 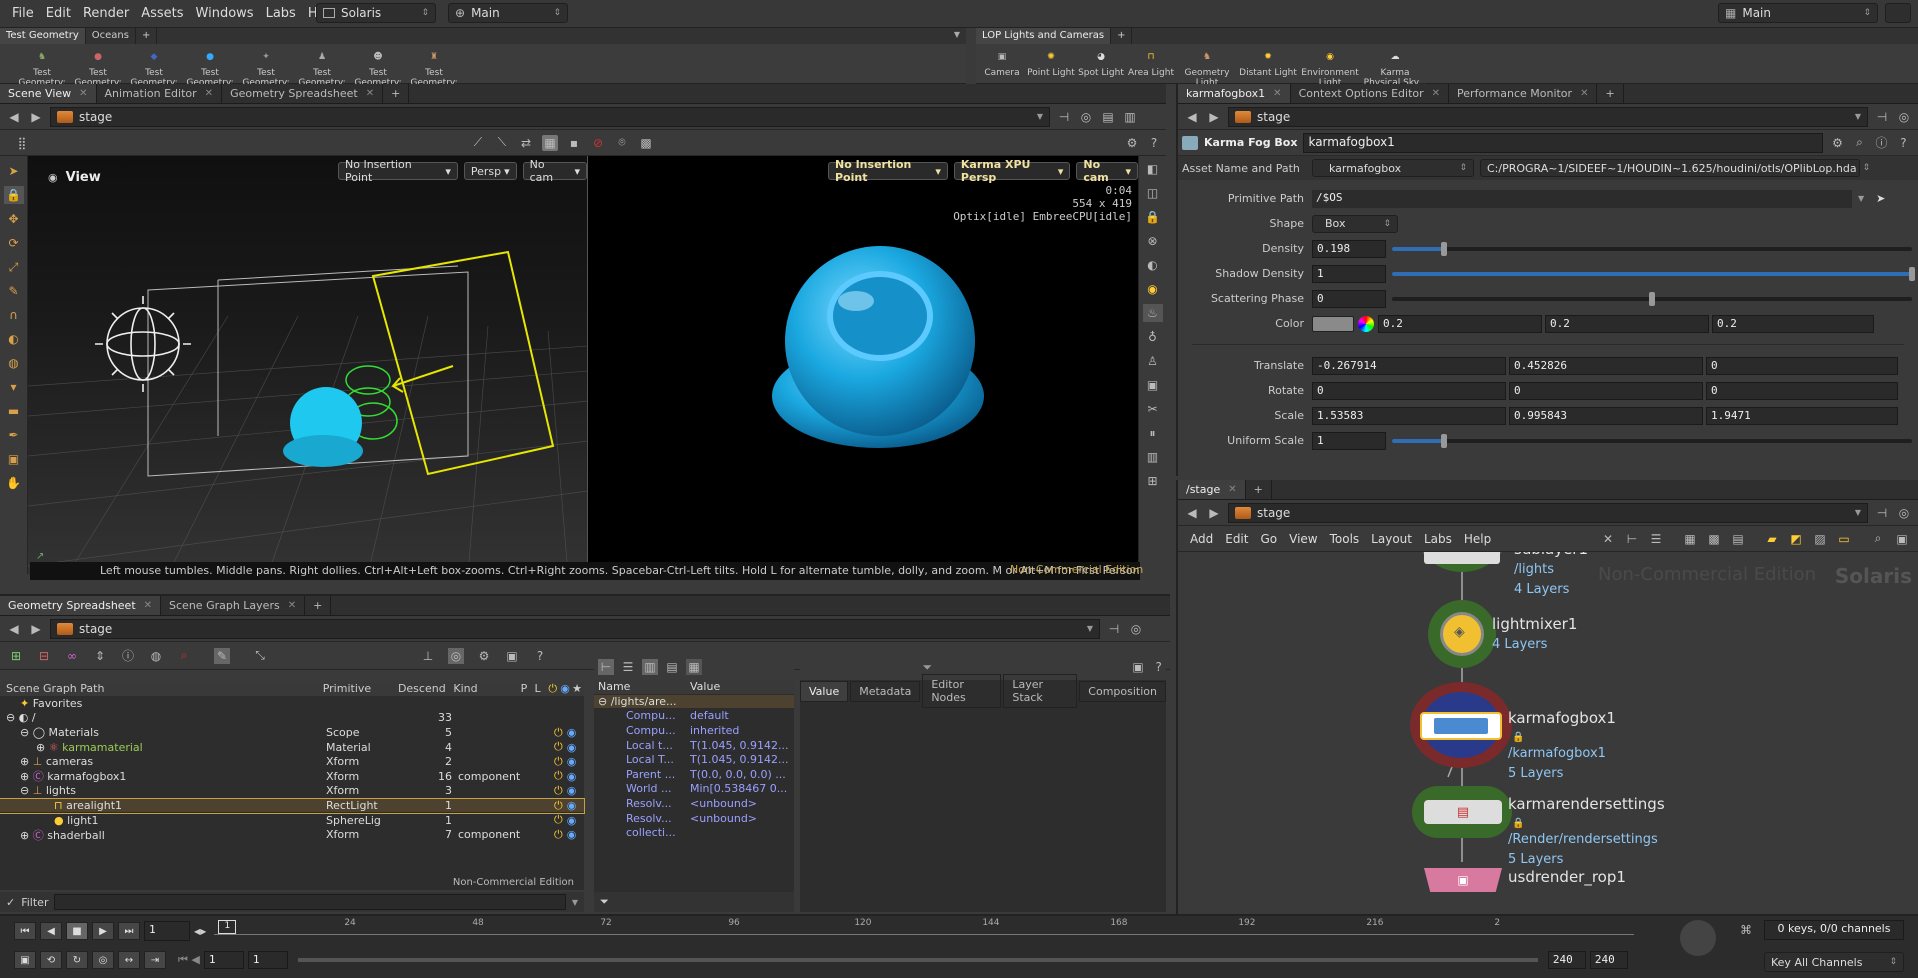 I want to click on record-icon: ▪, so click(x=574, y=143).